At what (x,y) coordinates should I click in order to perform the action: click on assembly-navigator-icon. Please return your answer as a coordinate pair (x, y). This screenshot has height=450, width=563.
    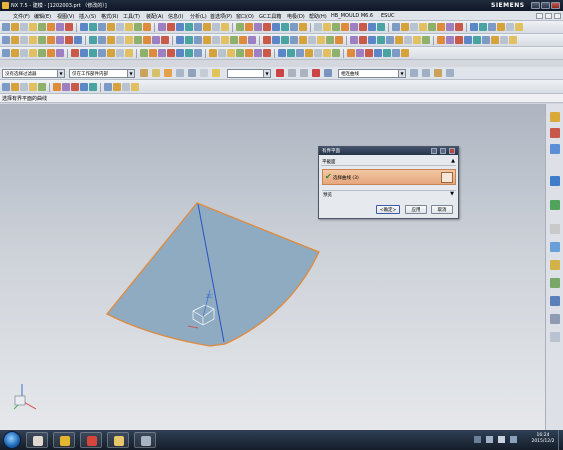
    Looking at the image, I should click on (555, 117).